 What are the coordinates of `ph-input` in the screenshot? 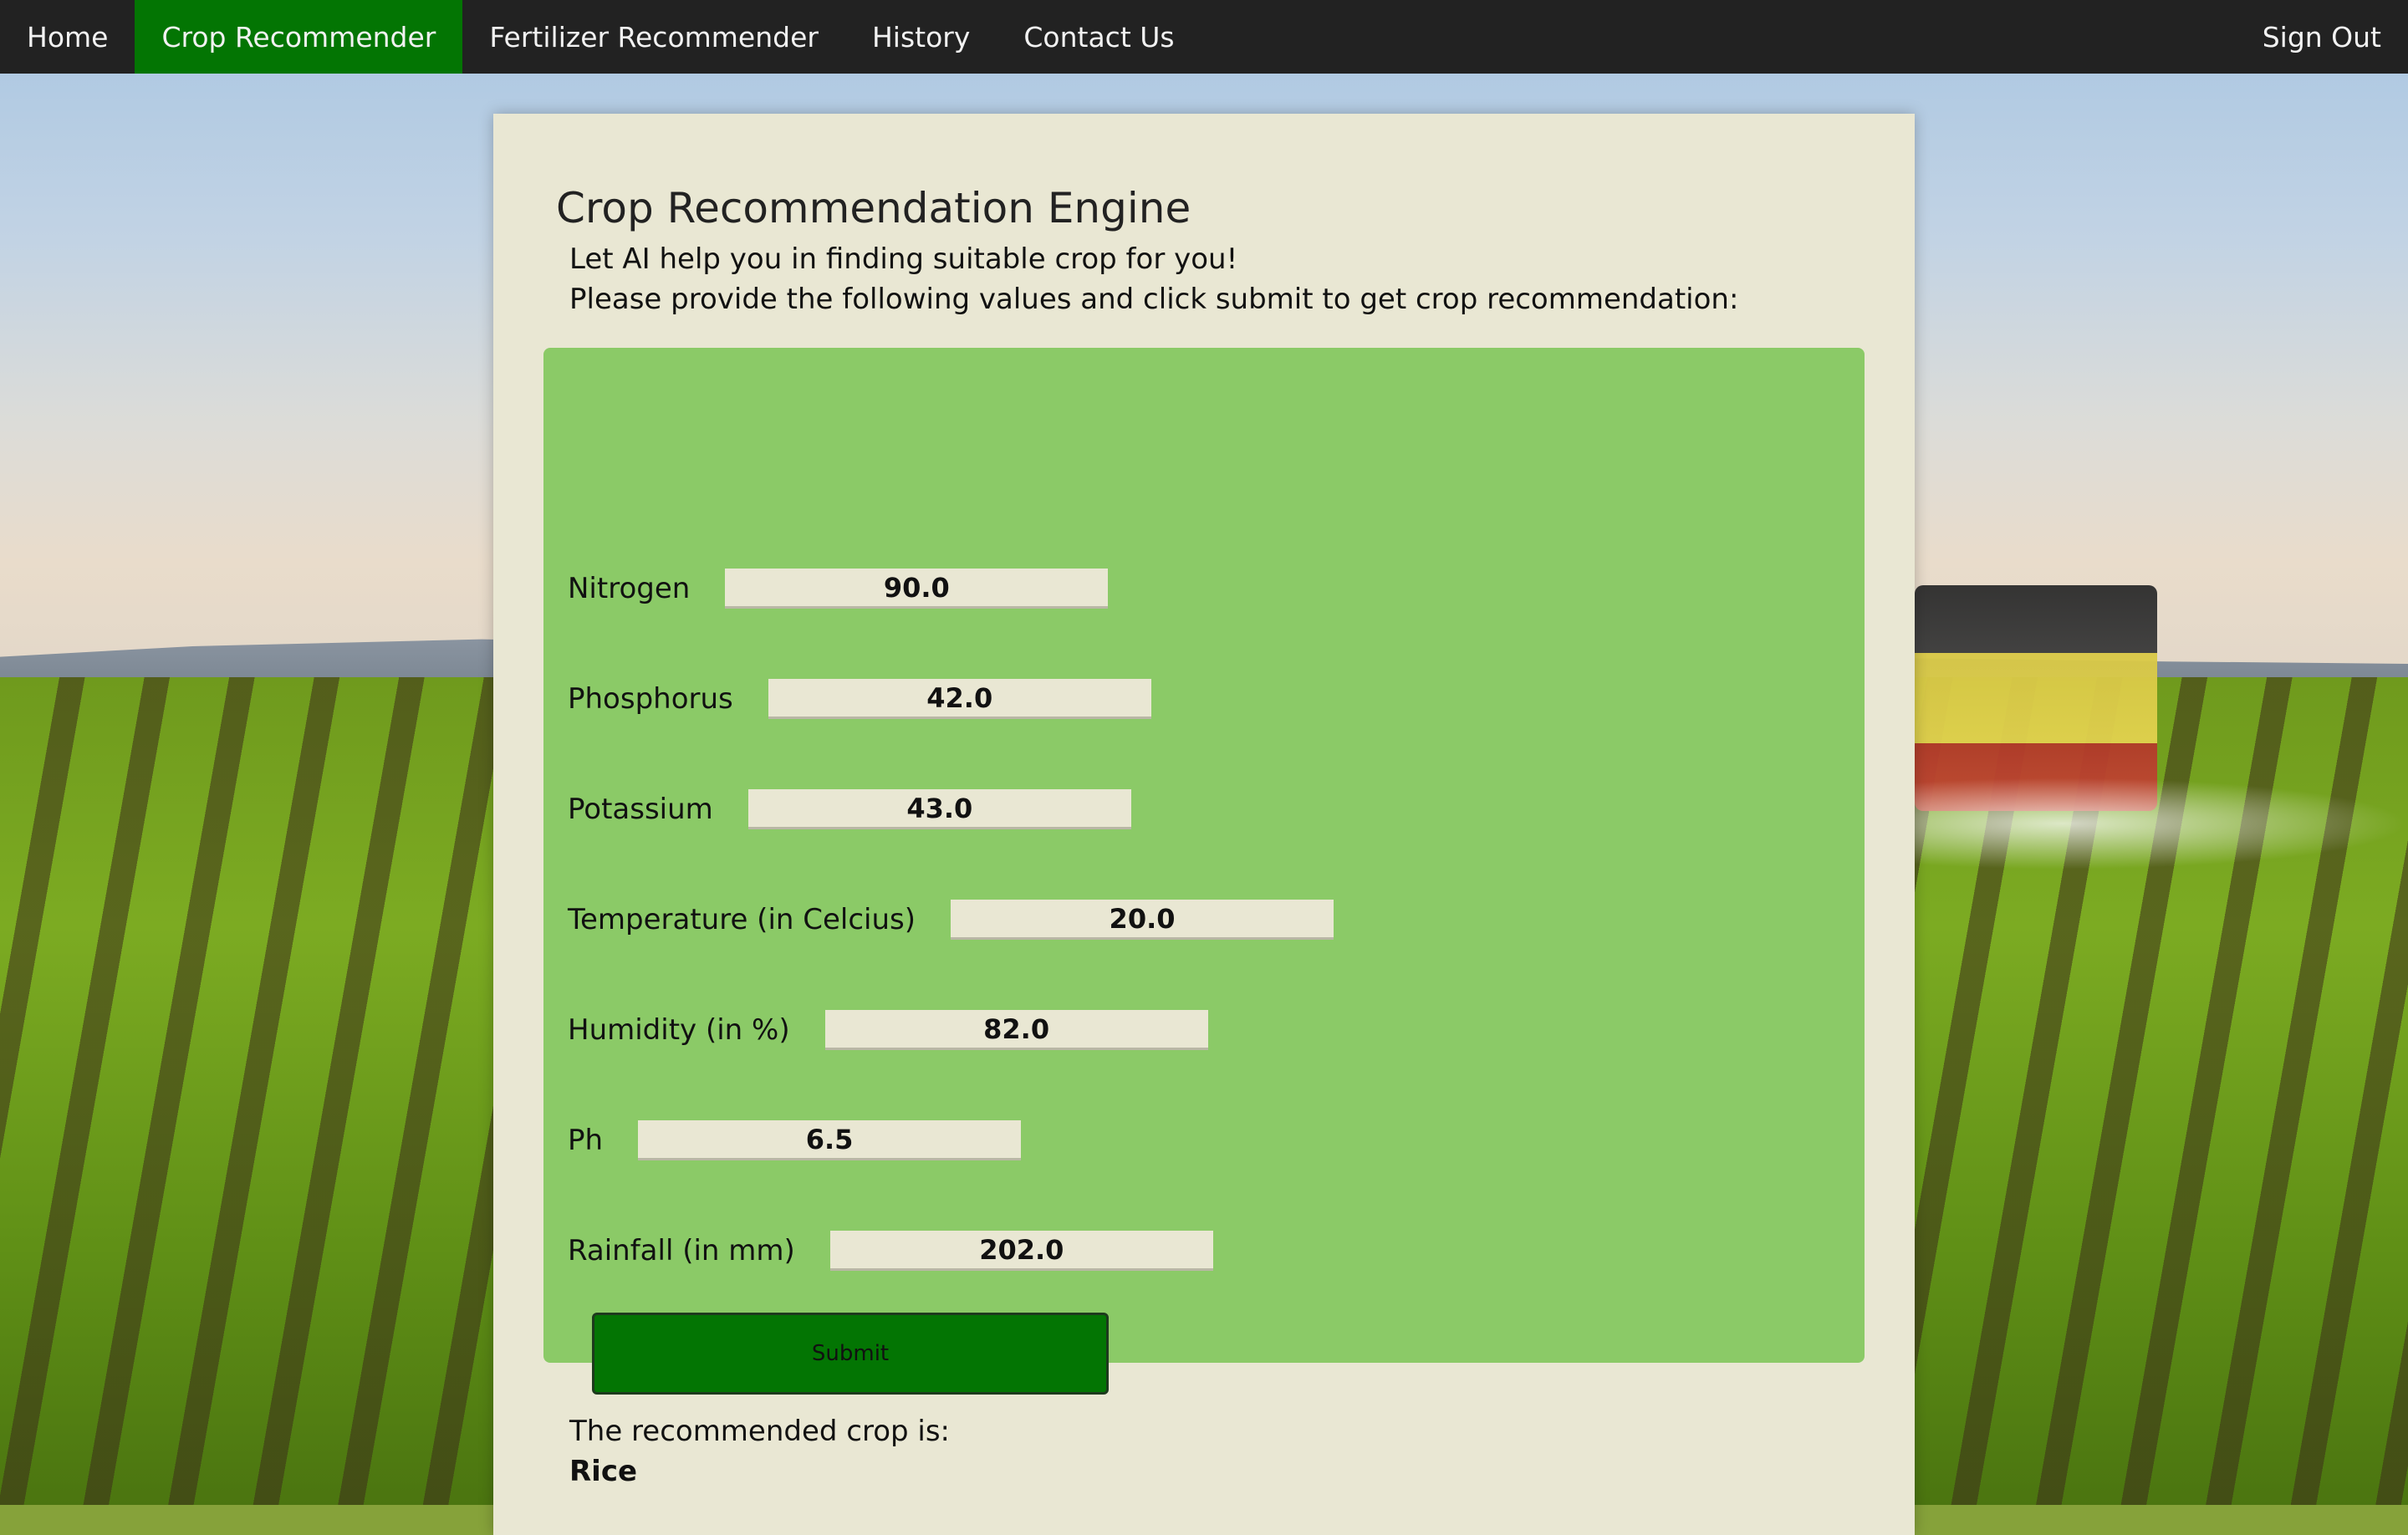 It's located at (830, 1140).